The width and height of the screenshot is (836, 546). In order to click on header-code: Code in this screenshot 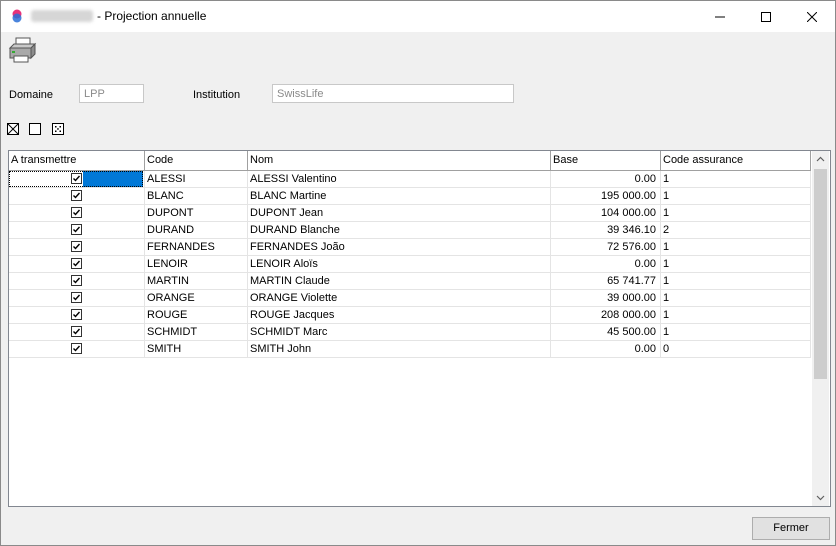, I will do `click(196, 160)`.